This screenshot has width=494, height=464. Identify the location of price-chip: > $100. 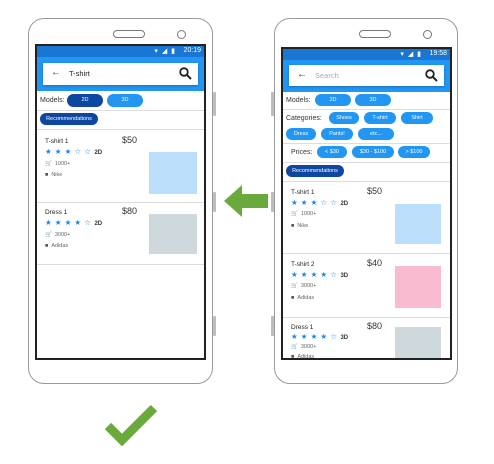
(414, 152).